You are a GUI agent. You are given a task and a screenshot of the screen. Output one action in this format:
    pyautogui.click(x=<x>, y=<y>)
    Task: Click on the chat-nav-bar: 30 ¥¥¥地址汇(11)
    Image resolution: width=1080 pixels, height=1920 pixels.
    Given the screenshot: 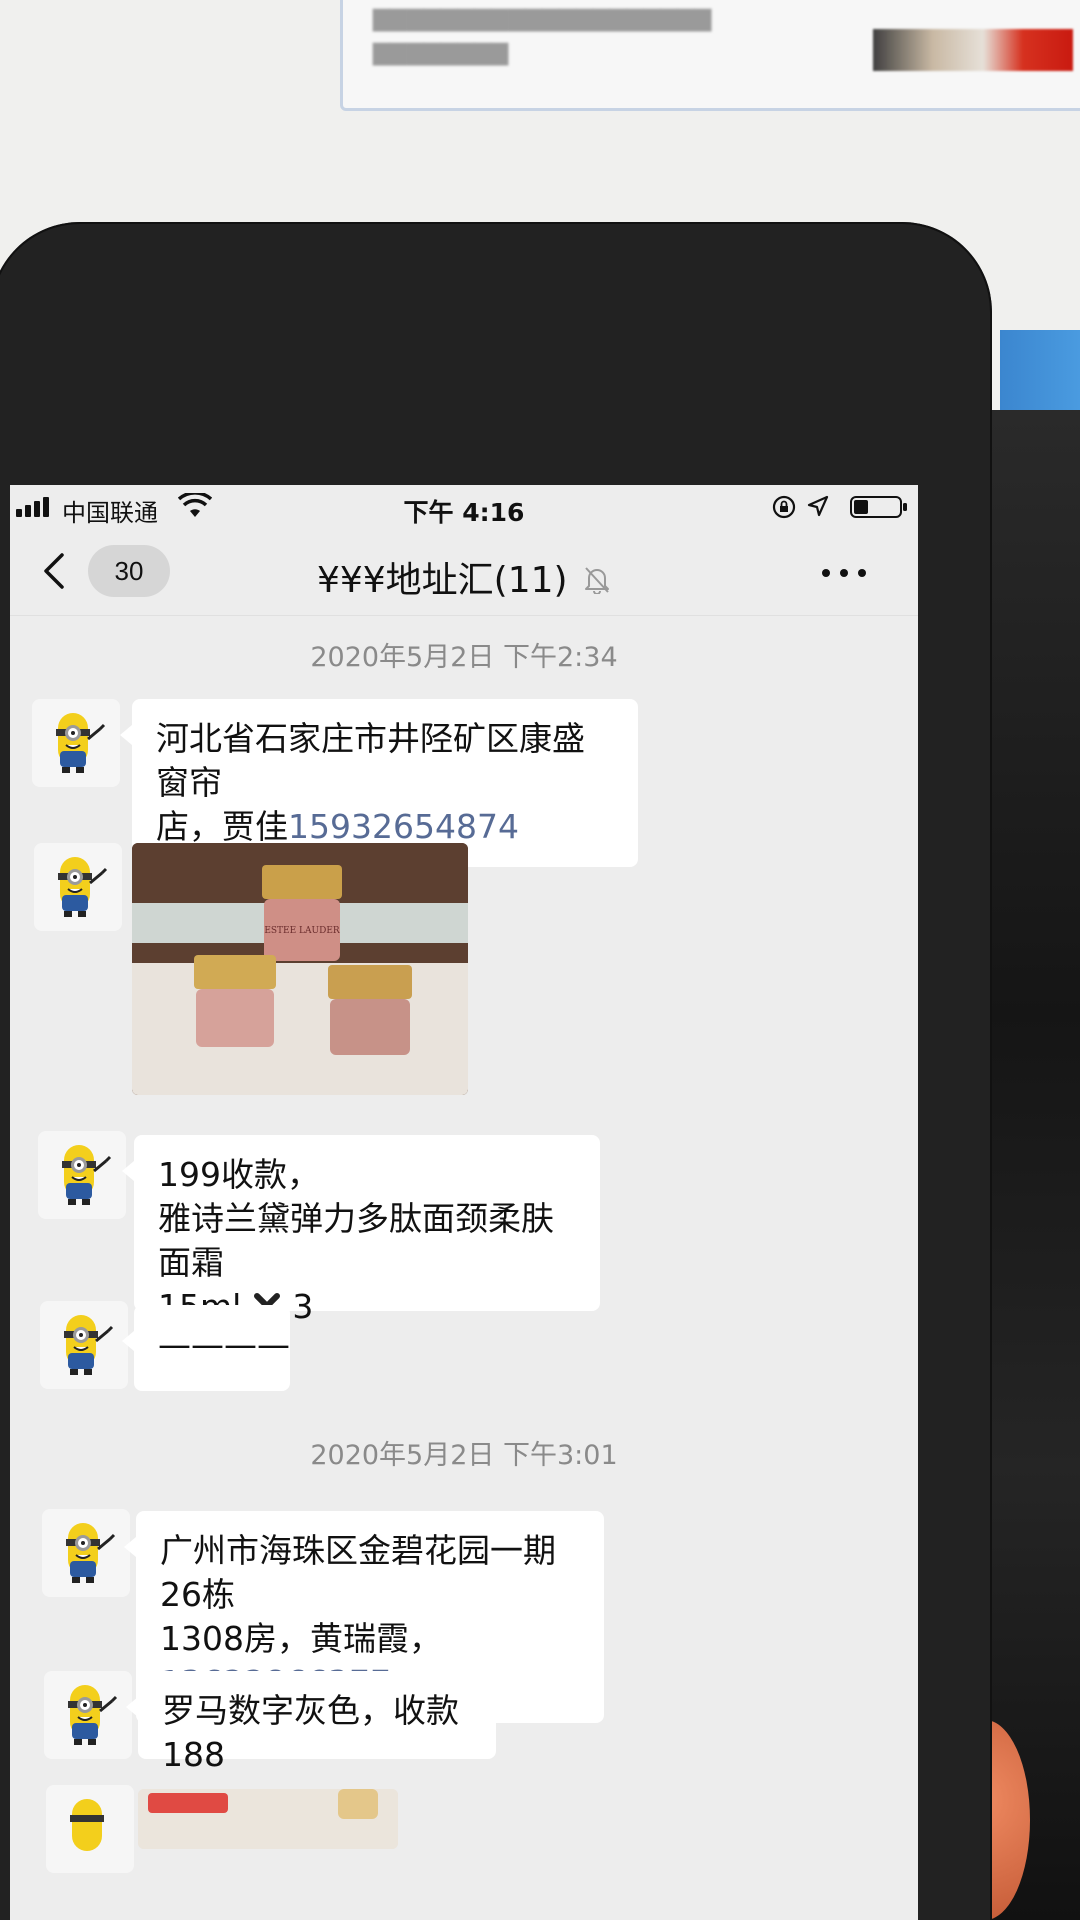 What is the action you would take?
    pyautogui.click(x=464, y=572)
    